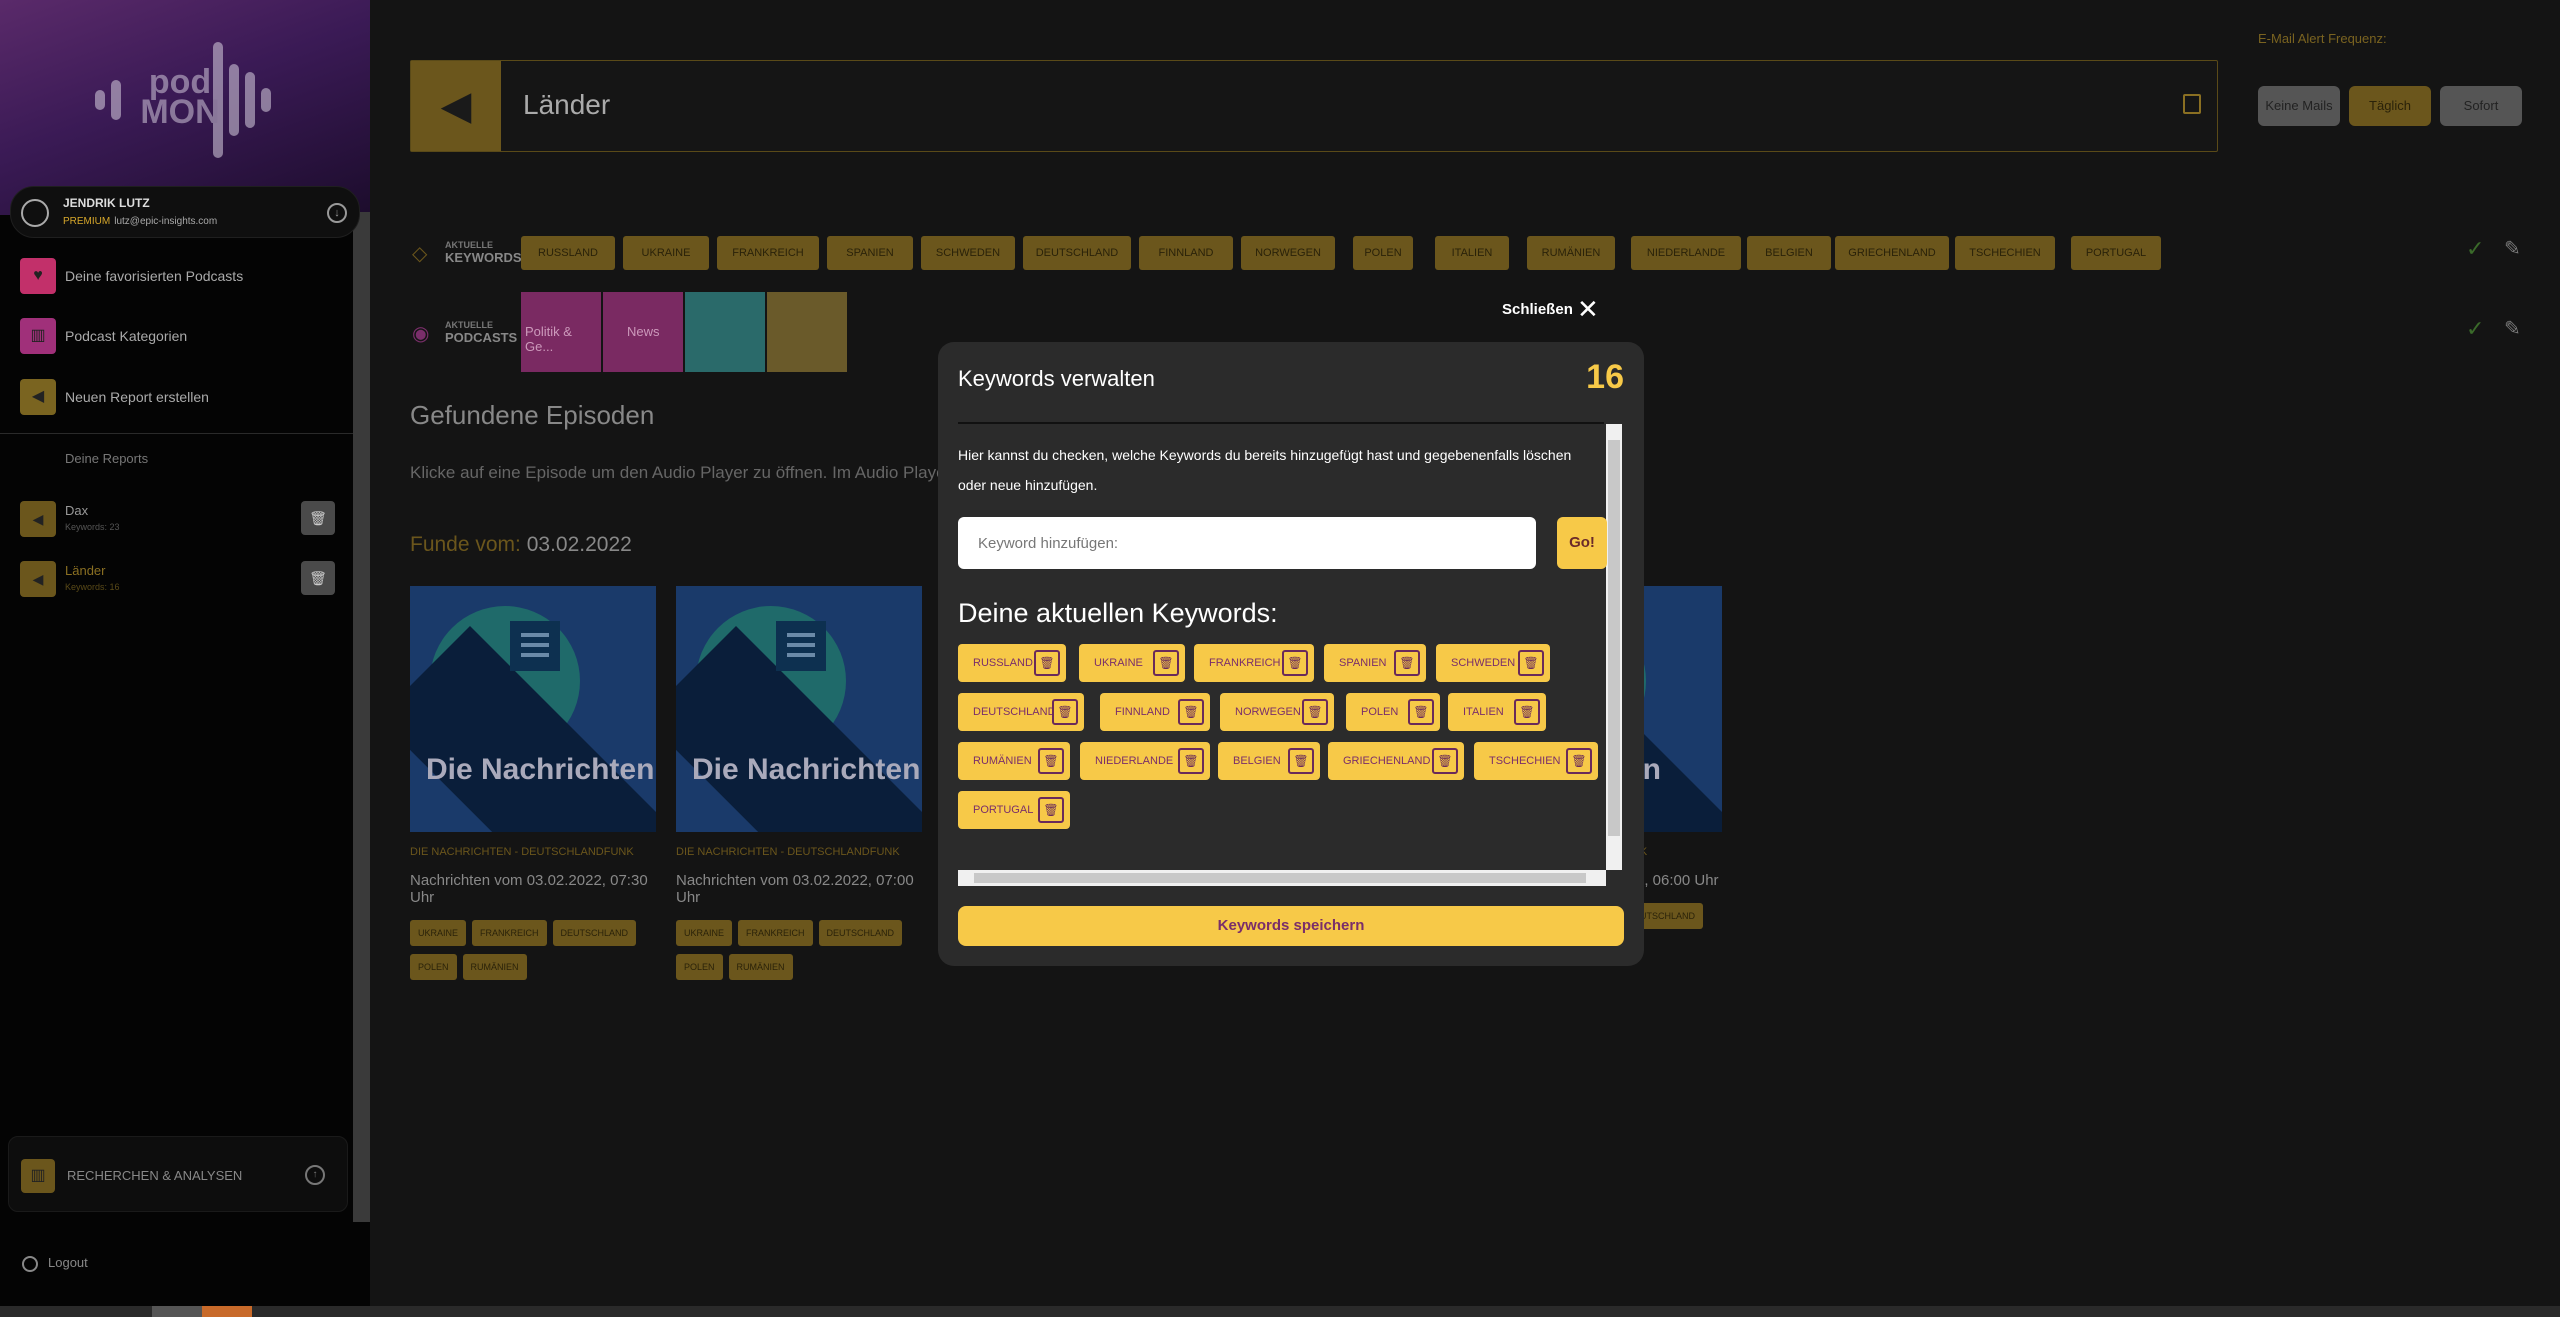 This screenshot has height=1317, width=2560. What do you see at coordinates (177, 519) in the screenshot?
I see `report-item-dax: ◀ Dax Keywords: 23 🗑` at bounding box center [177, 519].